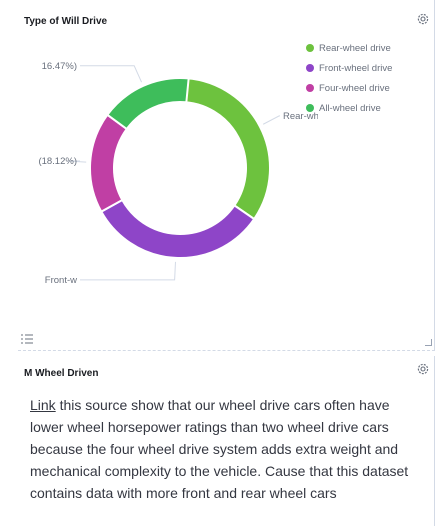  I want to click on list-icon, so click(27, 339).